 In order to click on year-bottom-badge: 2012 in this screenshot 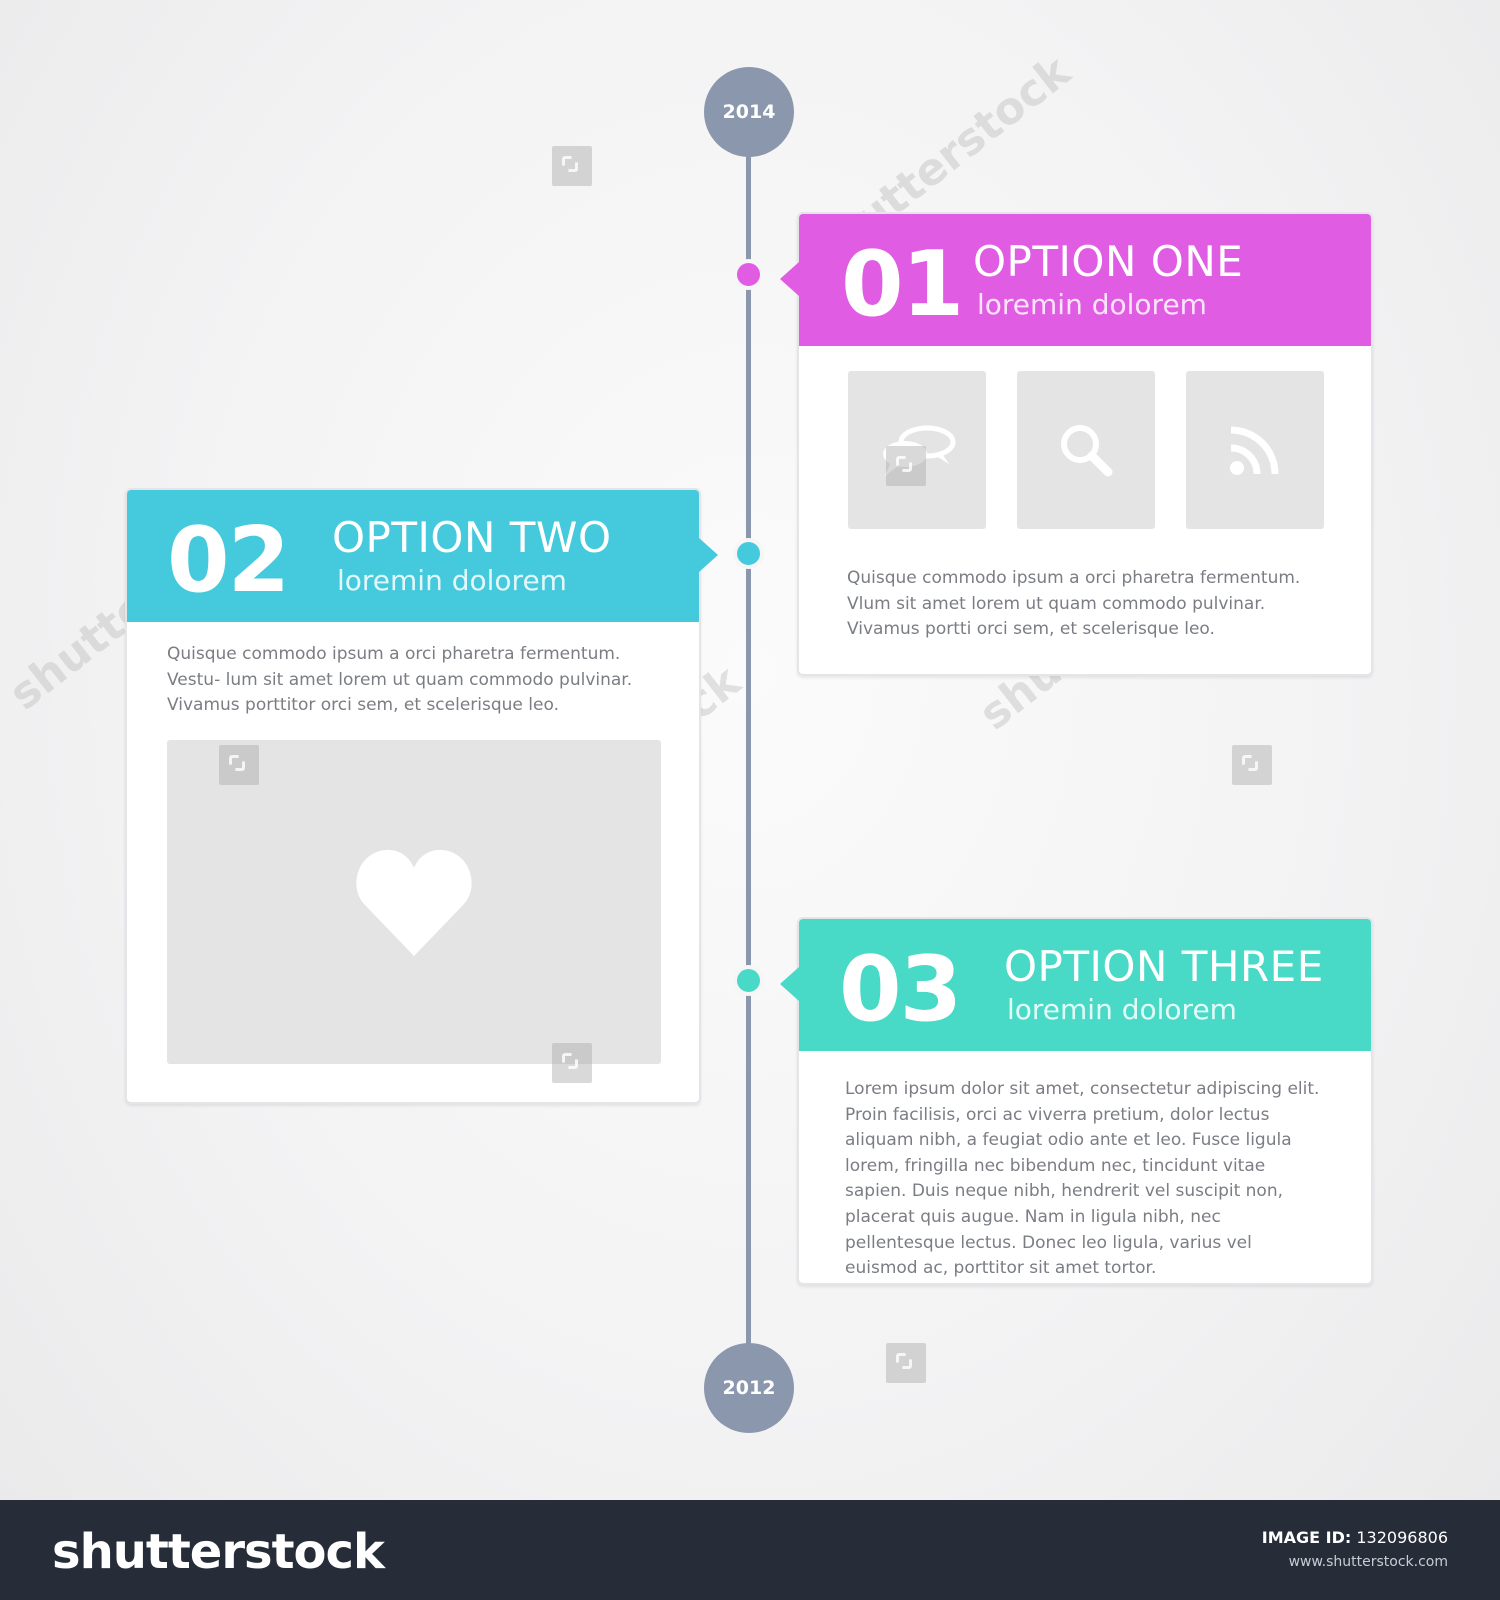, I will do `click(749, 1388)`.